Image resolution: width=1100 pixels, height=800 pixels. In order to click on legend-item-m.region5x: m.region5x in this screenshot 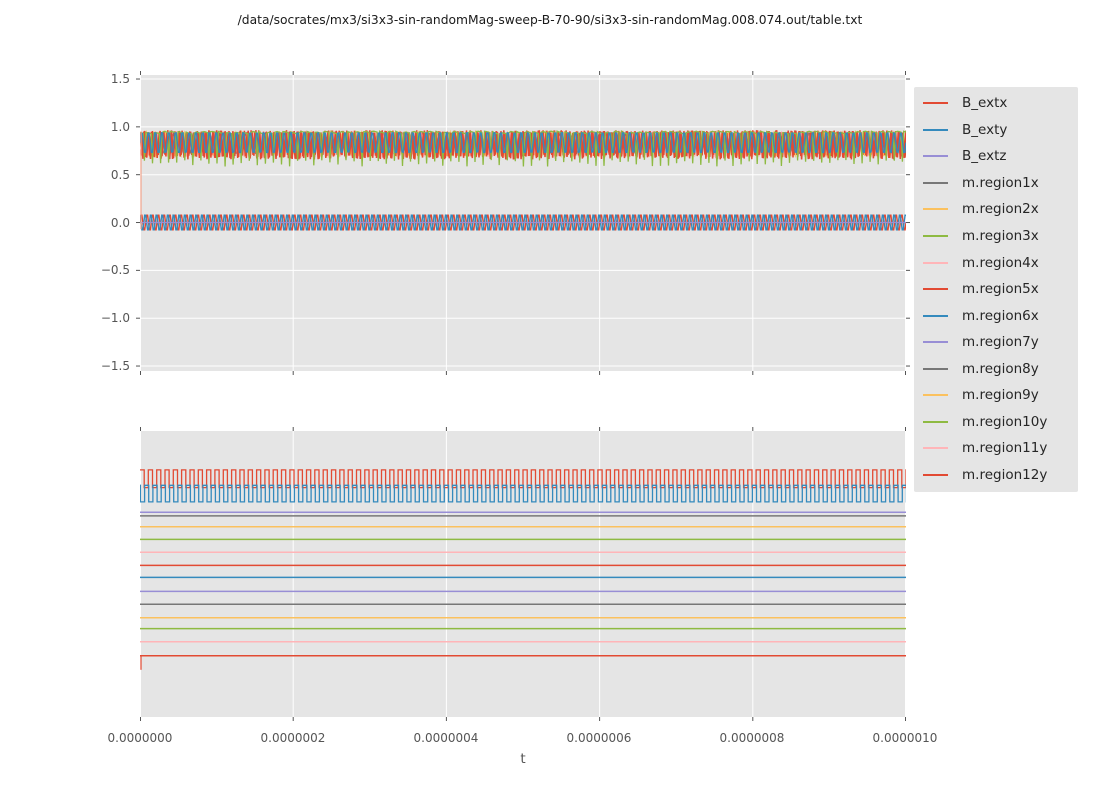, I will do `click(996, 289)`.